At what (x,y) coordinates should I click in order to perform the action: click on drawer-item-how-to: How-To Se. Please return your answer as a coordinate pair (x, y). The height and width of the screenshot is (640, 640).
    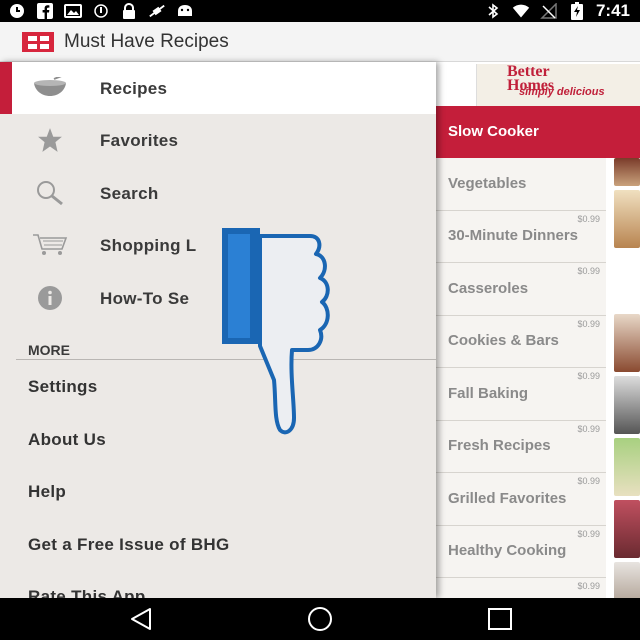
    Looking at the image, I should click on (218, 298).